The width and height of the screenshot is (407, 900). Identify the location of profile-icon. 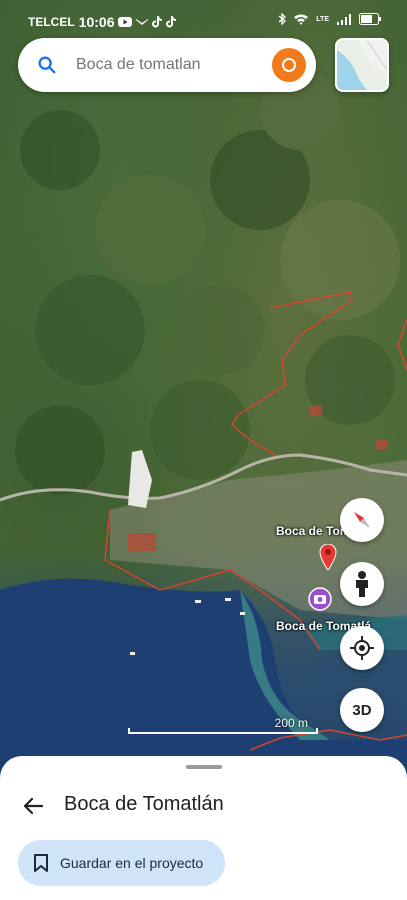
(289, 65).